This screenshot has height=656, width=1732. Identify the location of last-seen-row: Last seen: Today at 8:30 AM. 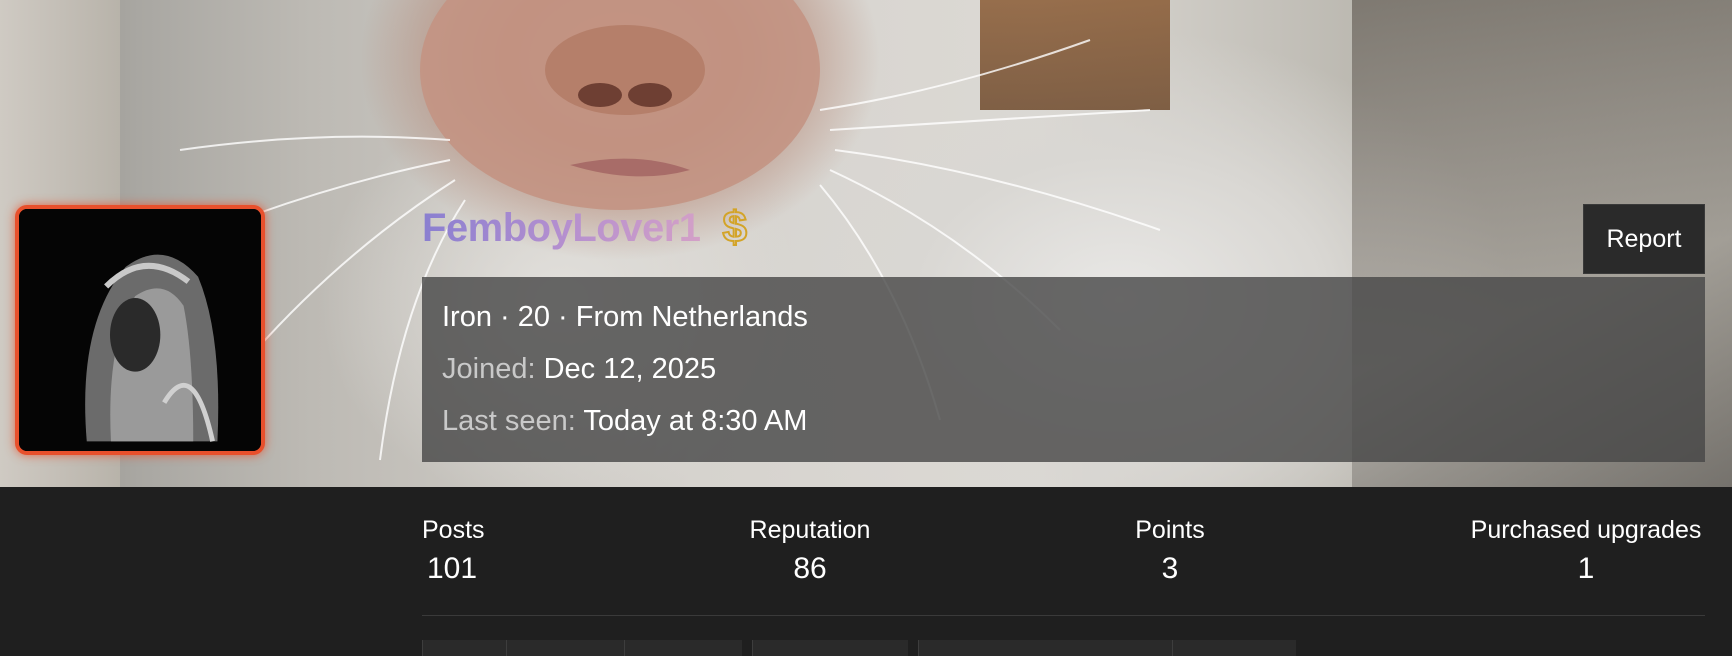
(1073, 429).